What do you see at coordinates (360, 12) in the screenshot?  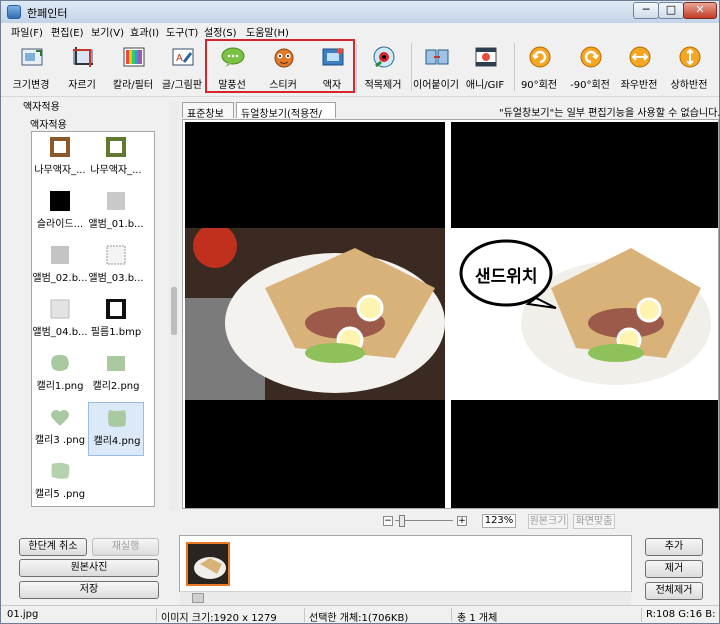 I see `title-bar: 한페인터 ─ □ ✕` at bounding box center [360, 12].